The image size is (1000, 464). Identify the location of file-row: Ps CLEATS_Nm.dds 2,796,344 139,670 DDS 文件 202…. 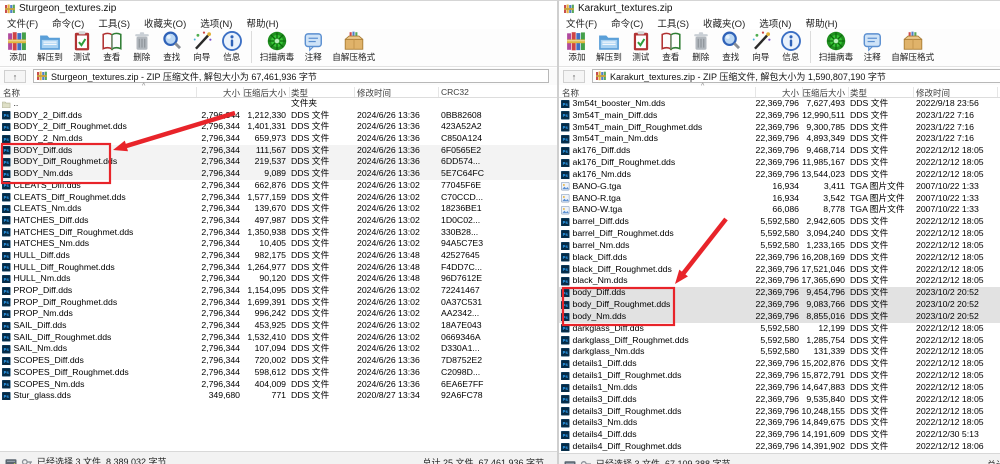
(278, 209).